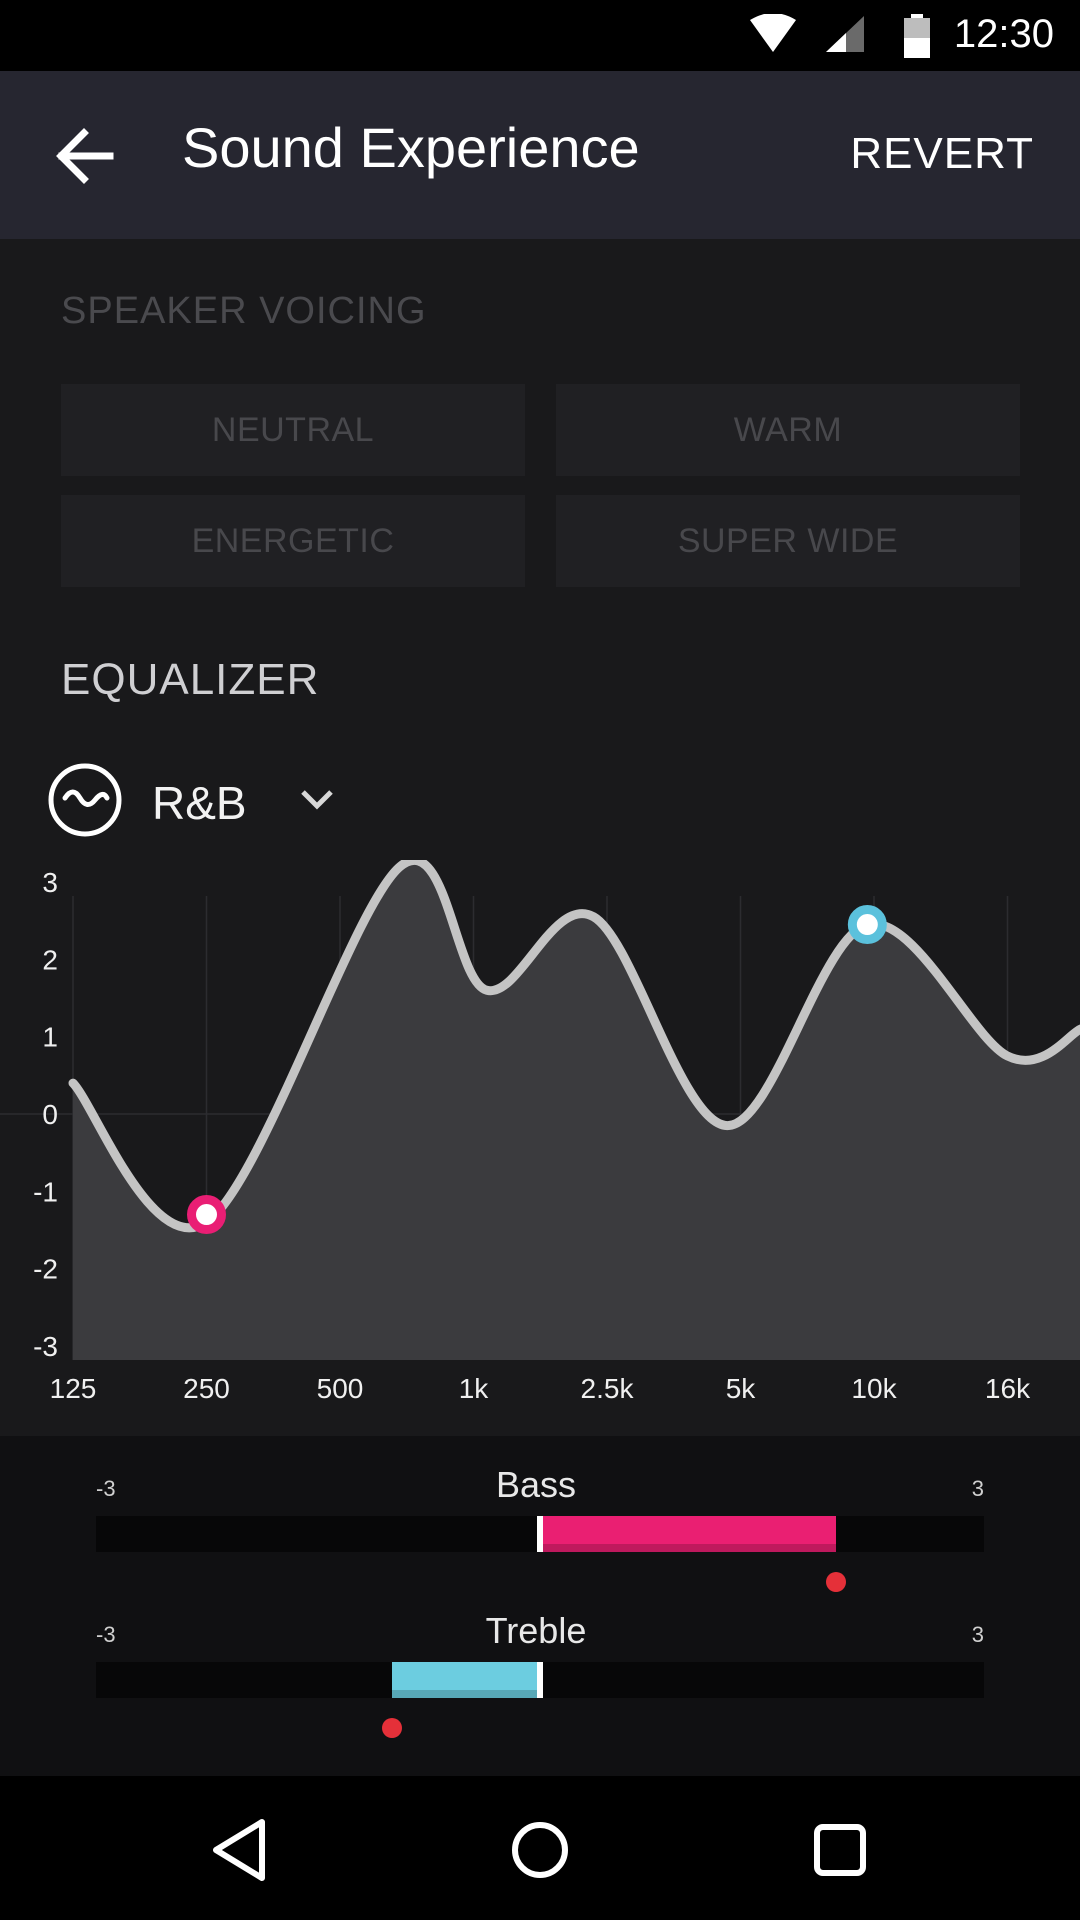 The image size is (1080, 1920). What do you see at coordinates (773, 33) in the screenshot?
I see `wifi-icon` at bounding box center [773, 33].